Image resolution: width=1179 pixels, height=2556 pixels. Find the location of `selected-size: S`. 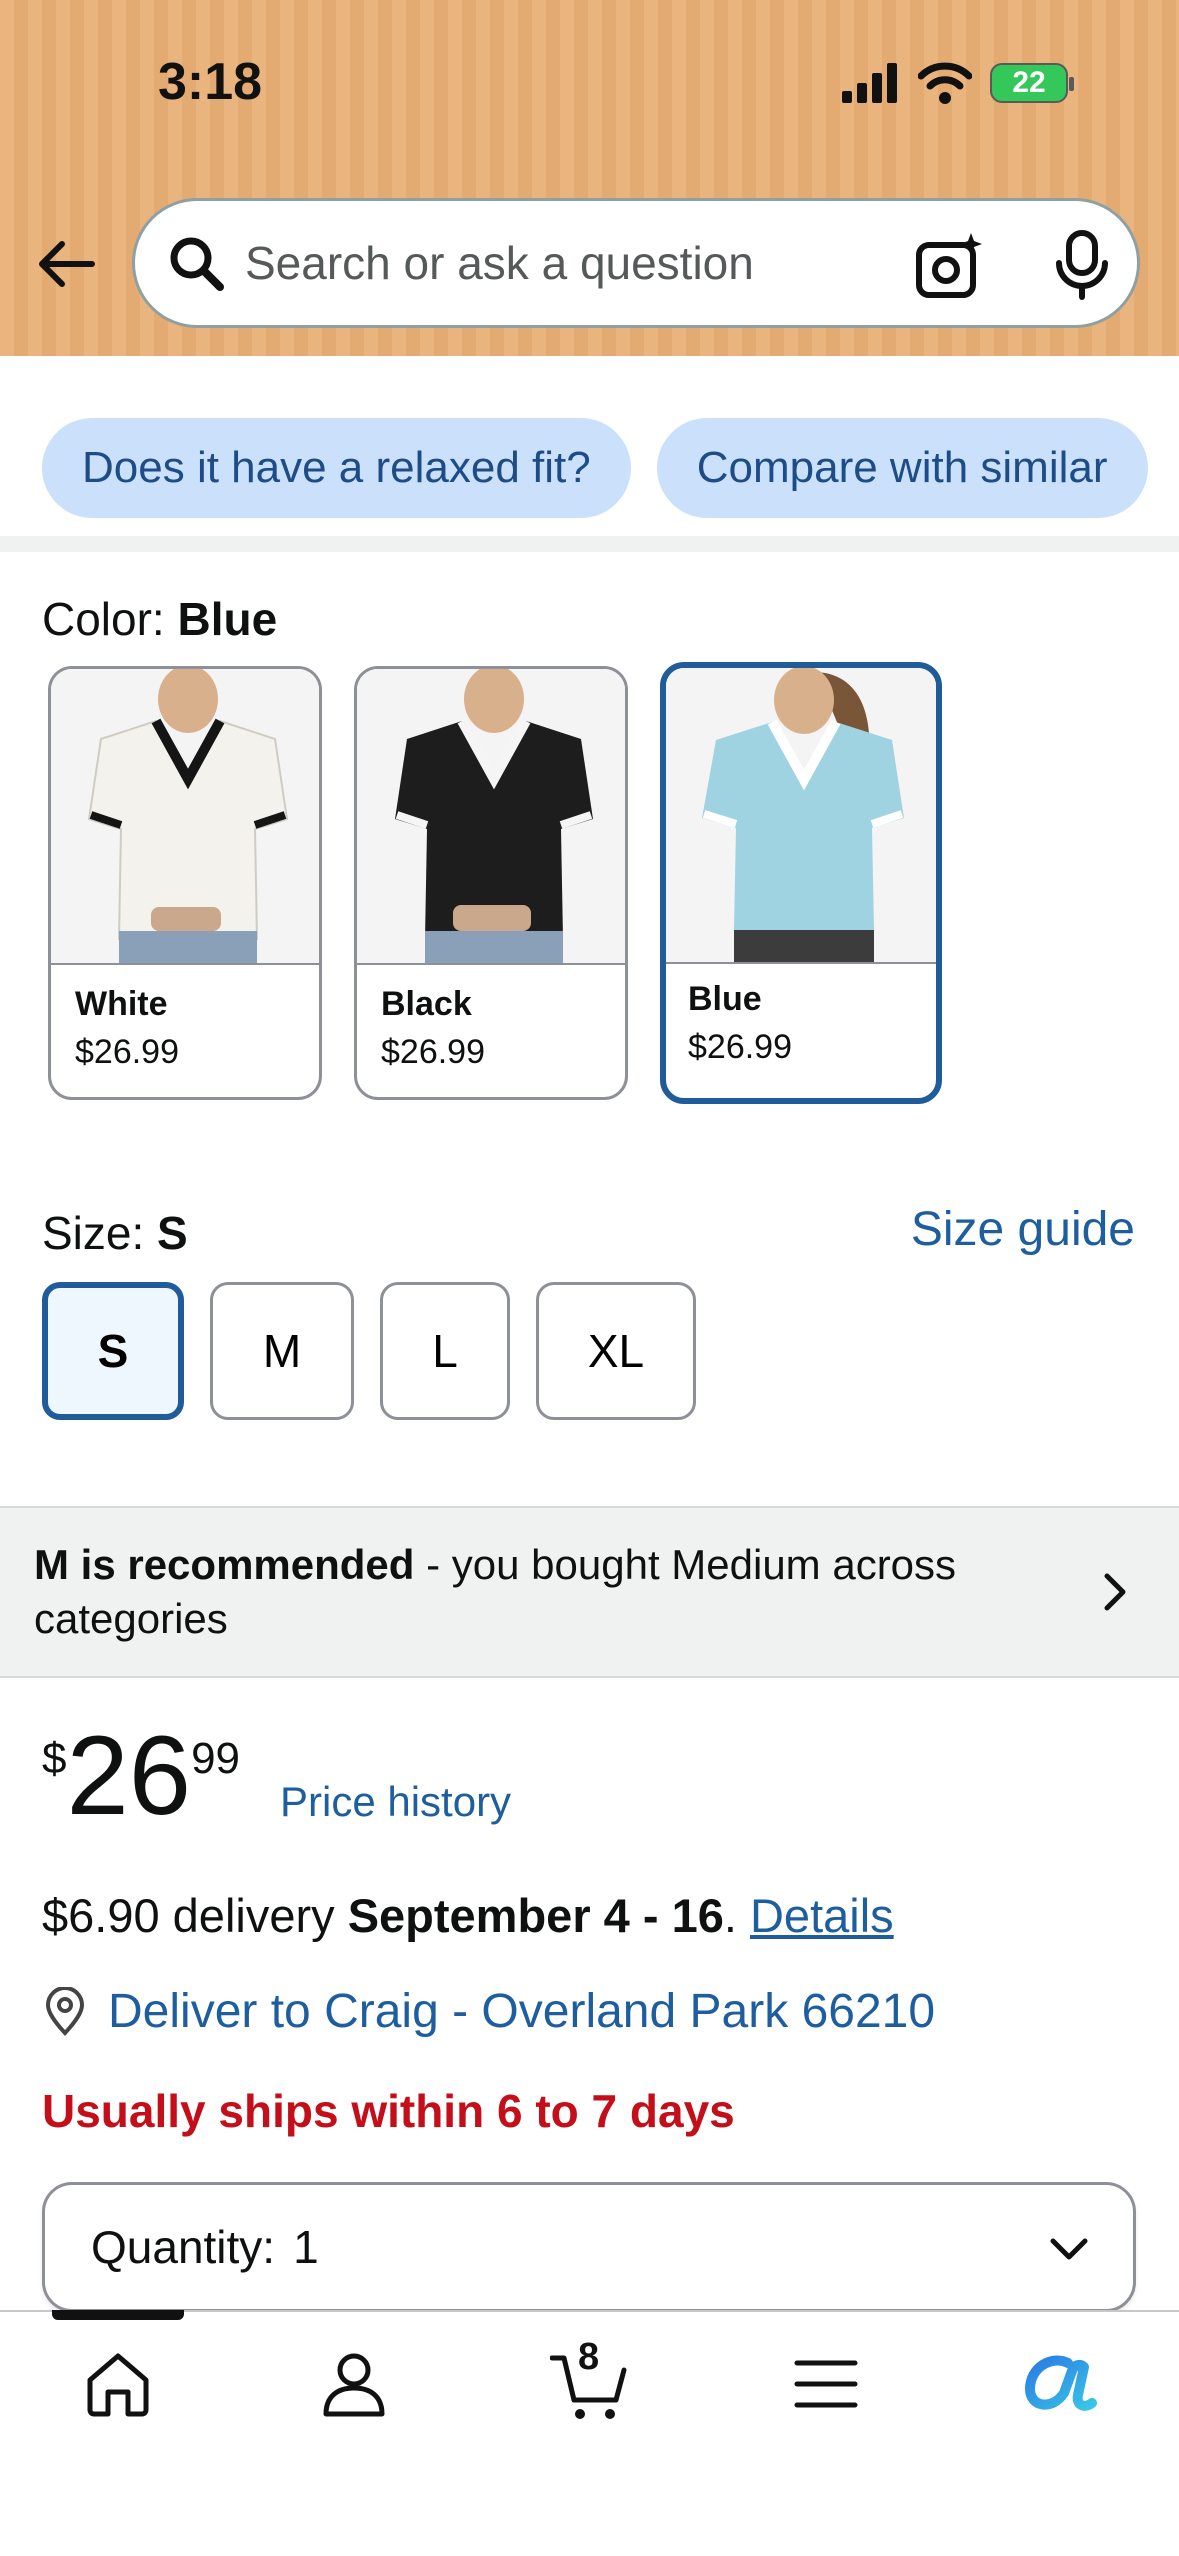

selected-size: S is located at coordinates (172, 1233).